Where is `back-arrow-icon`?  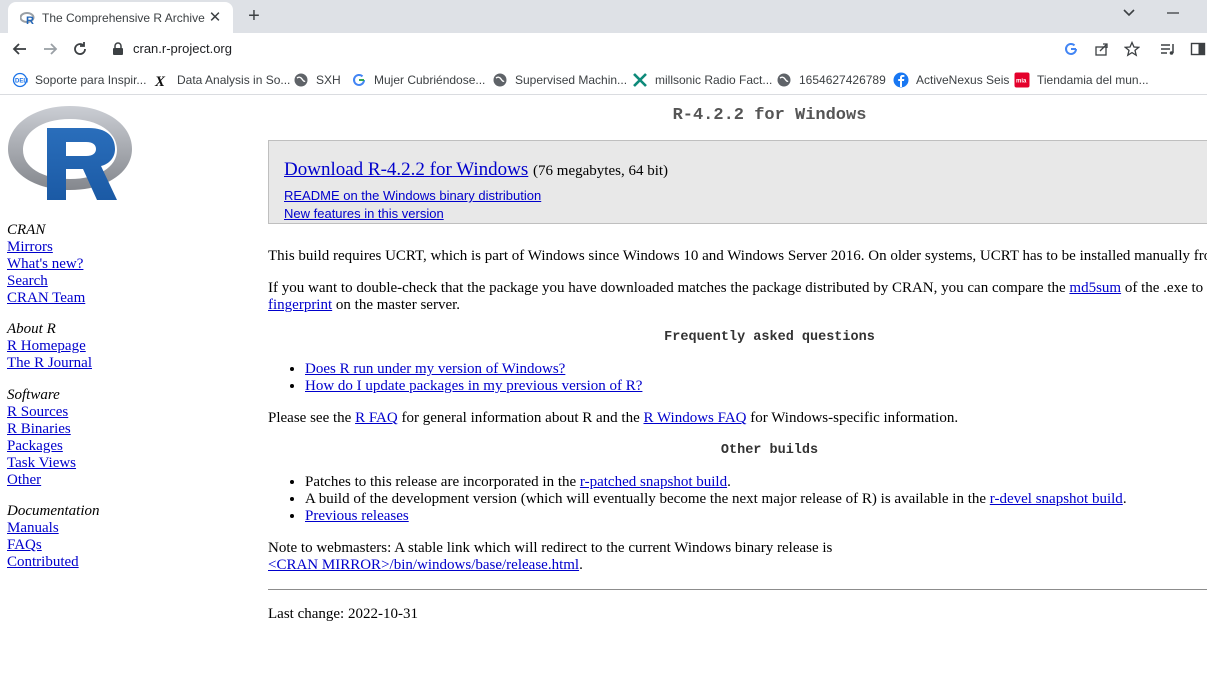
back-arrow-icon is located at coordinates (20, 49).